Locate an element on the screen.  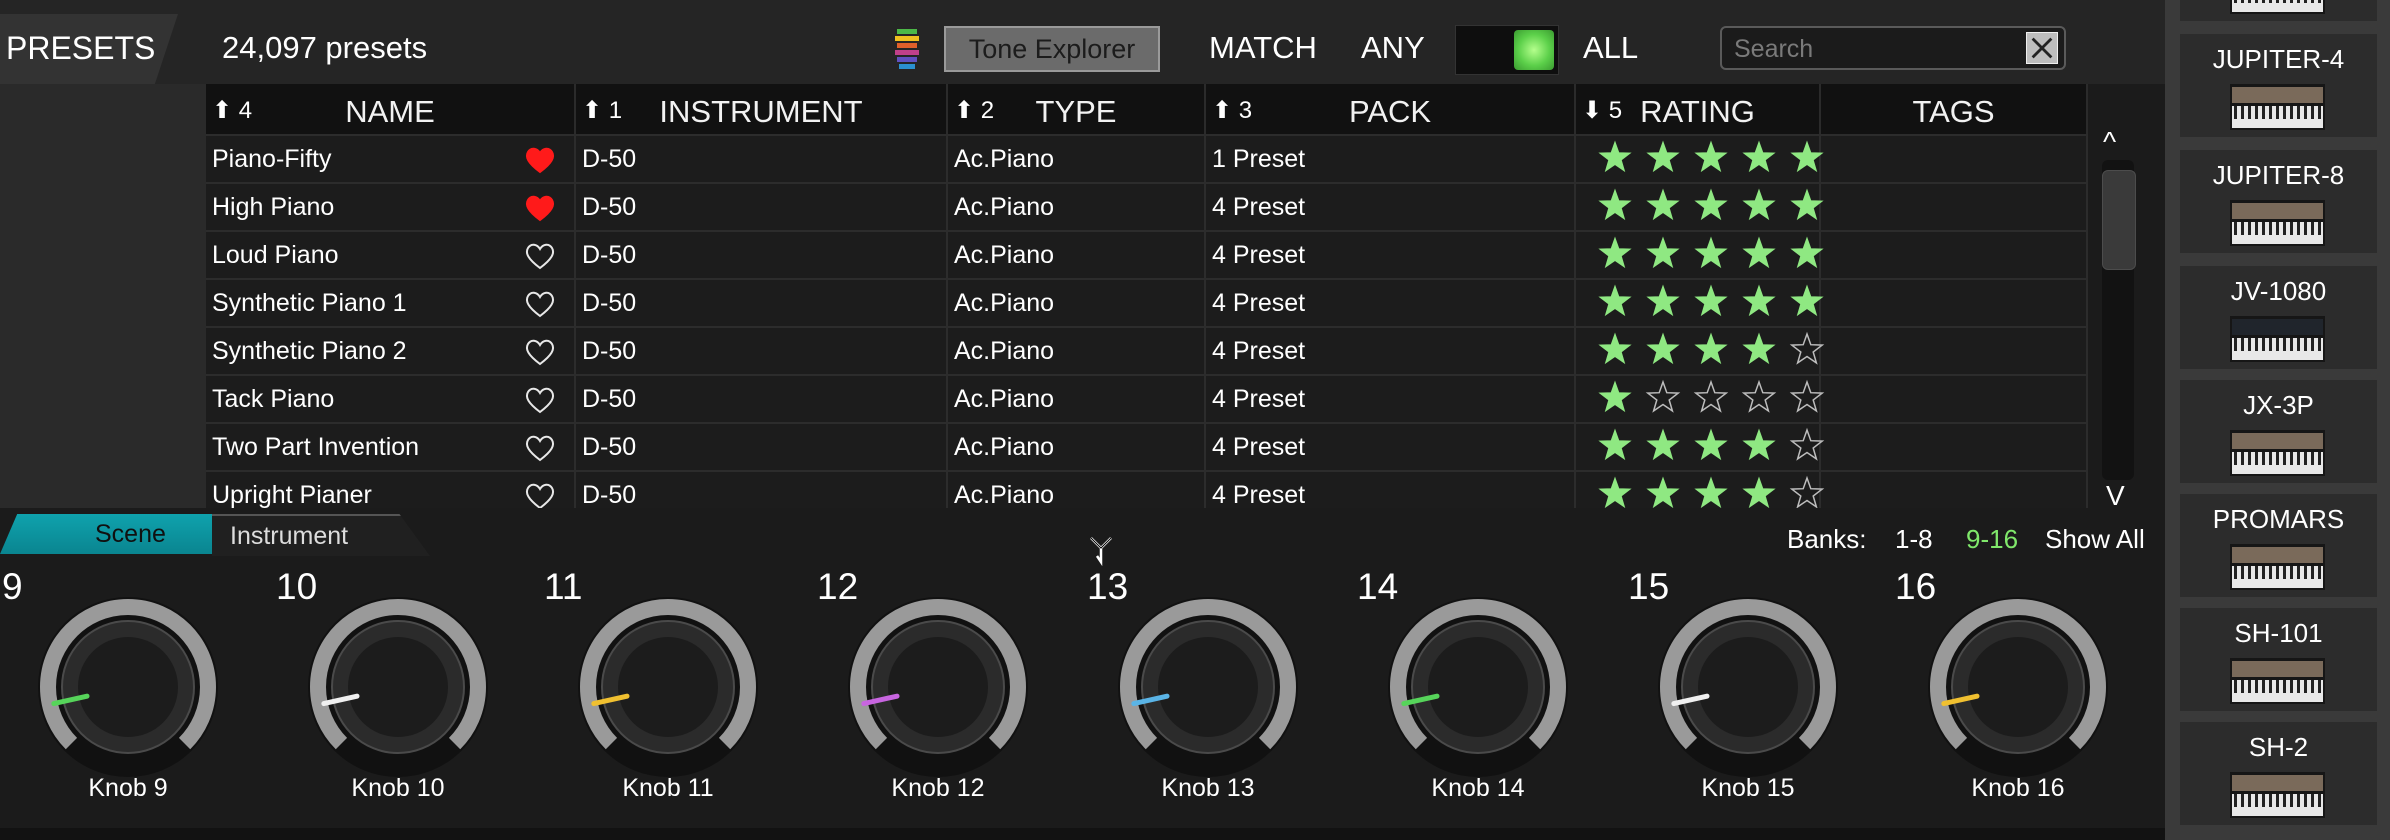
instrument-name: JX-3P is located at coordinates (2278, 405).